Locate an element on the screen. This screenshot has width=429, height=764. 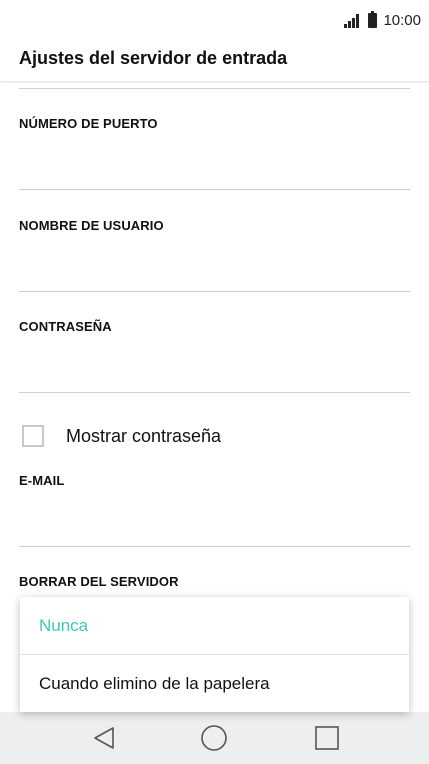
signal-icon is located at coordinates (353, 20).